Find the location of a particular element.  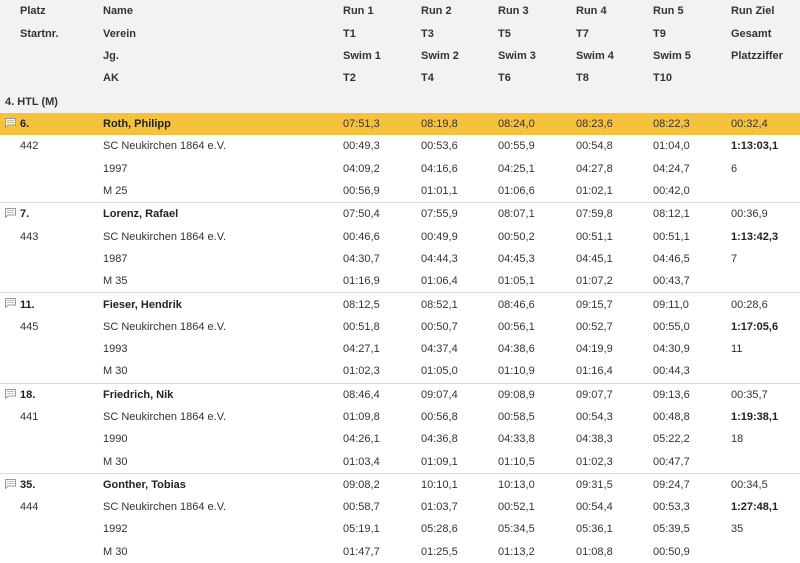

transition-time: 01:09,8 is located at coordinates (361, 417).